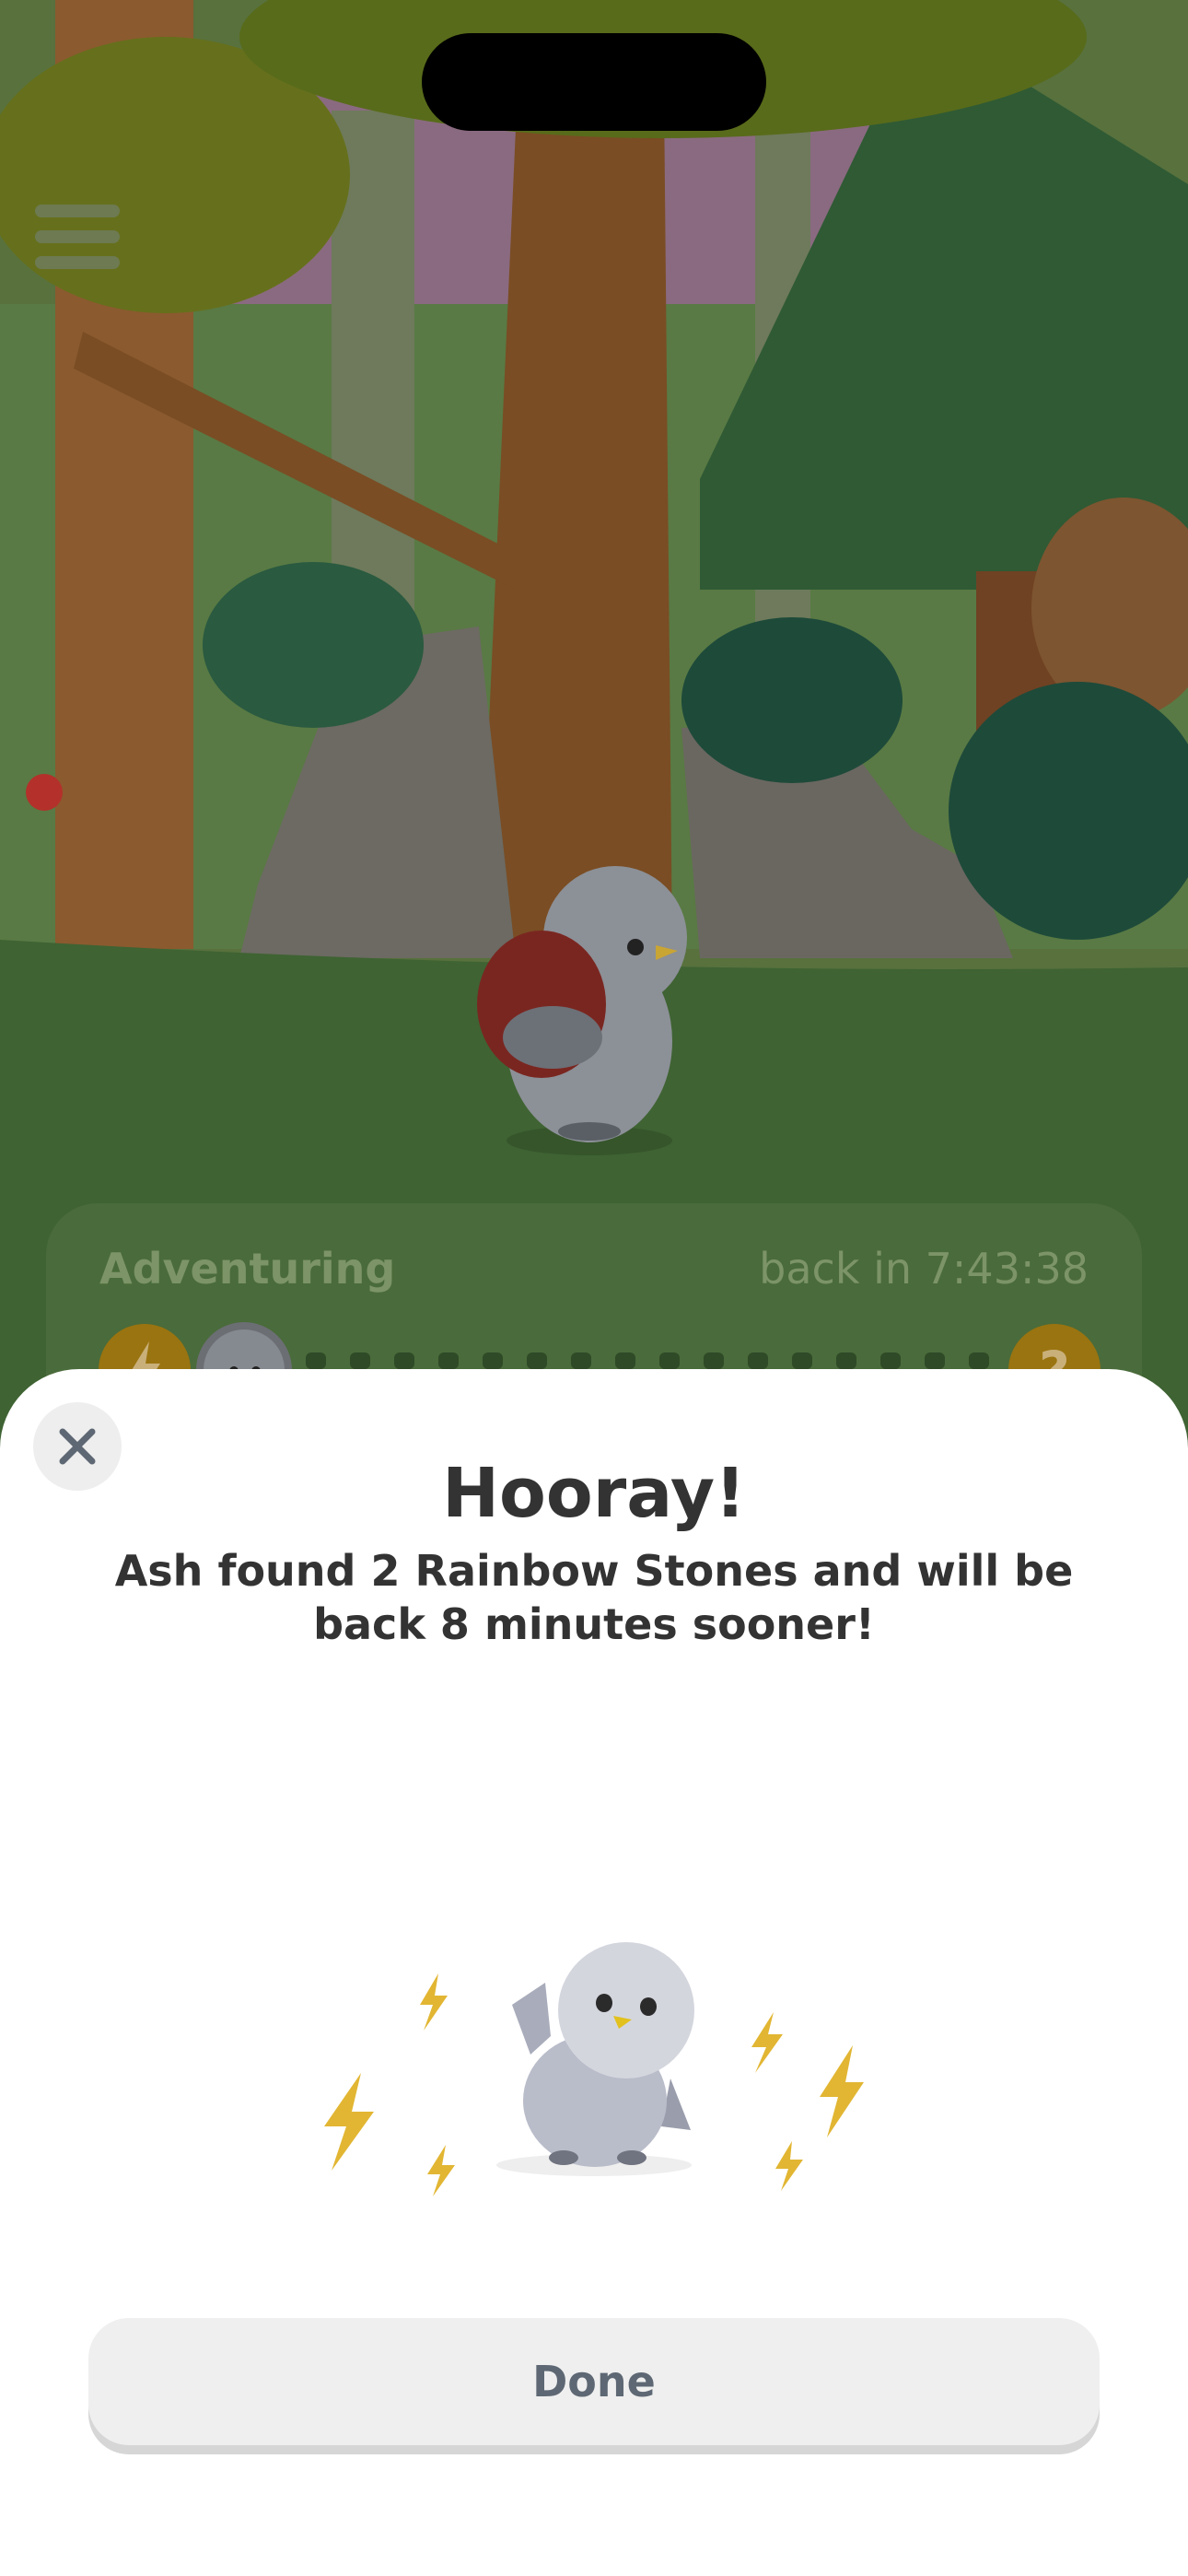  Describe the element at coordinates (594, 2381) in the screenshot. I see `done-button: Done` at that location.